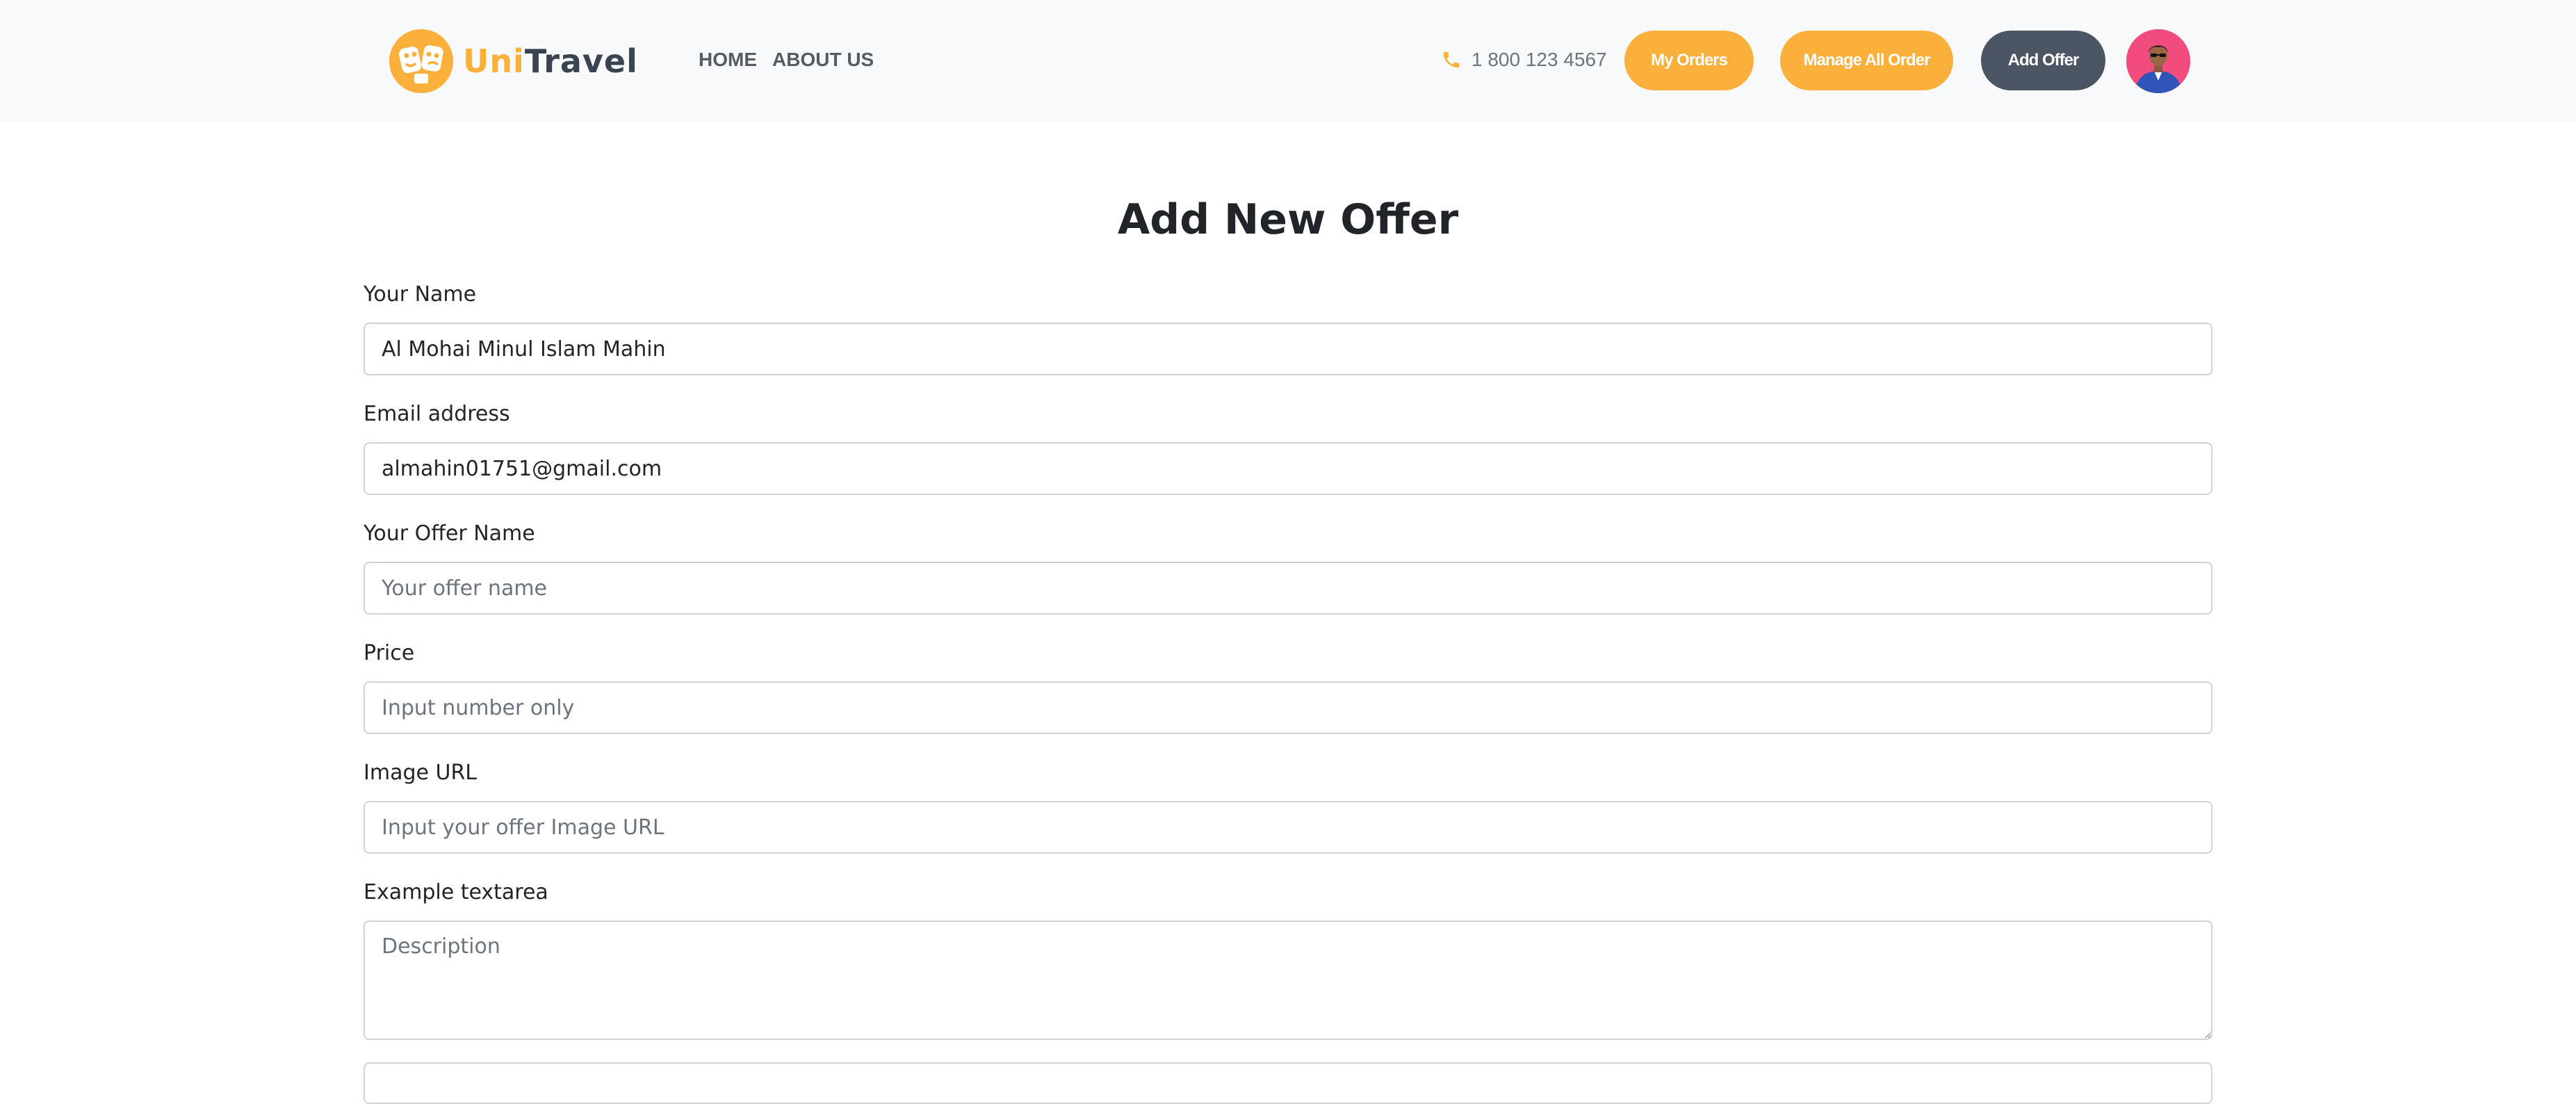  I want to click on your-name-input, so click(1288, 349).